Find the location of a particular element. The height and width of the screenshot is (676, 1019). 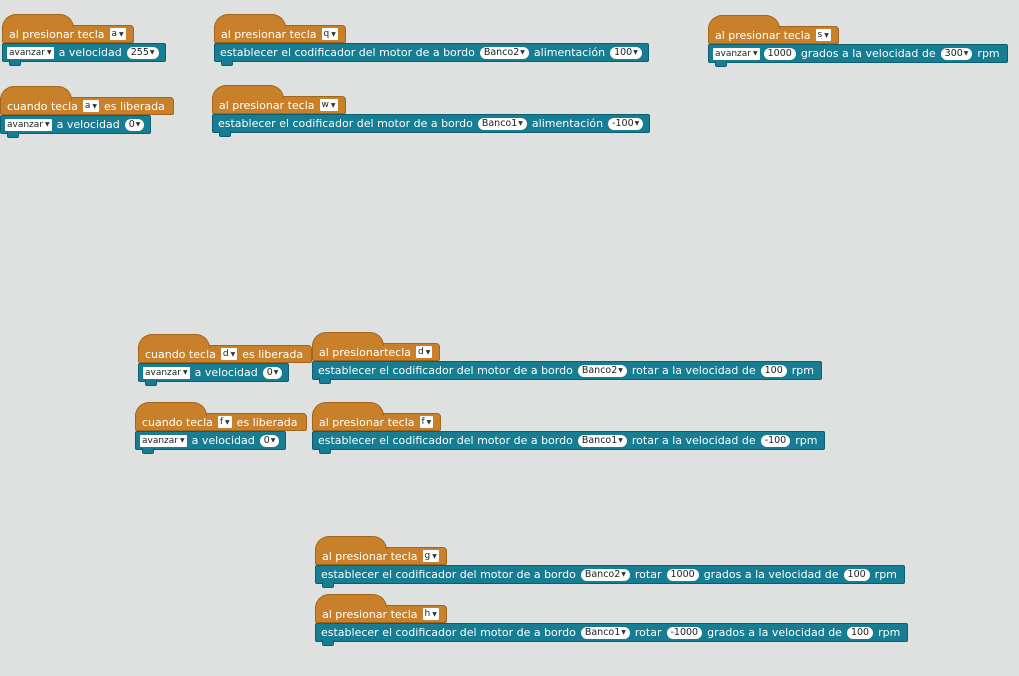

power-value: 100 is located at coordinates (623, 52).